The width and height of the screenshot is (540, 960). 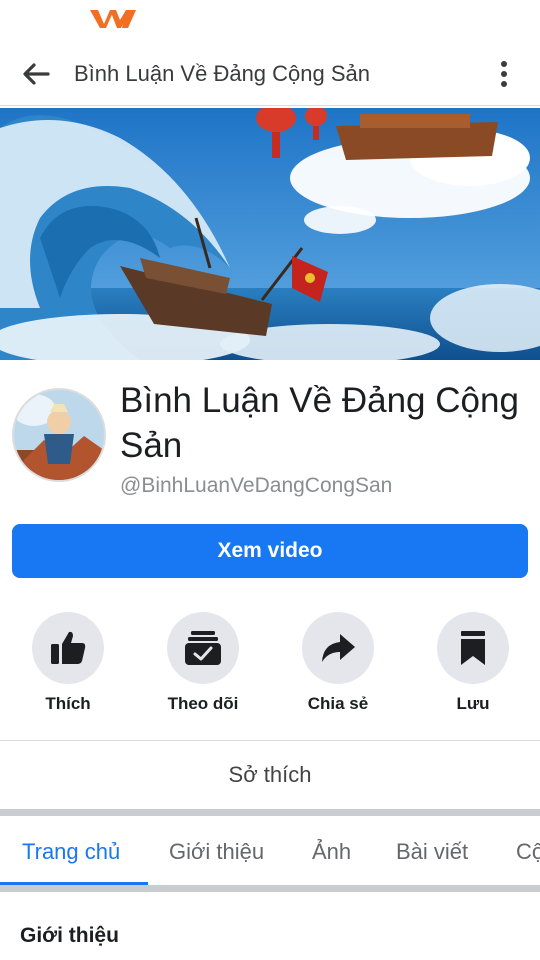 What do you see at coordinates (270, 20) in the screenshot?
I see `status-bar` at bounding box center [270, 20].